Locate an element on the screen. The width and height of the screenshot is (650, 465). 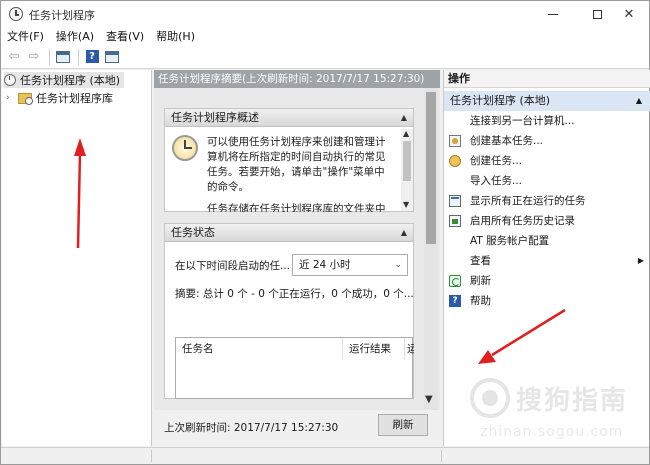
title-bar: 任务计划程序 ✕ is located at coordinates (325, 14).